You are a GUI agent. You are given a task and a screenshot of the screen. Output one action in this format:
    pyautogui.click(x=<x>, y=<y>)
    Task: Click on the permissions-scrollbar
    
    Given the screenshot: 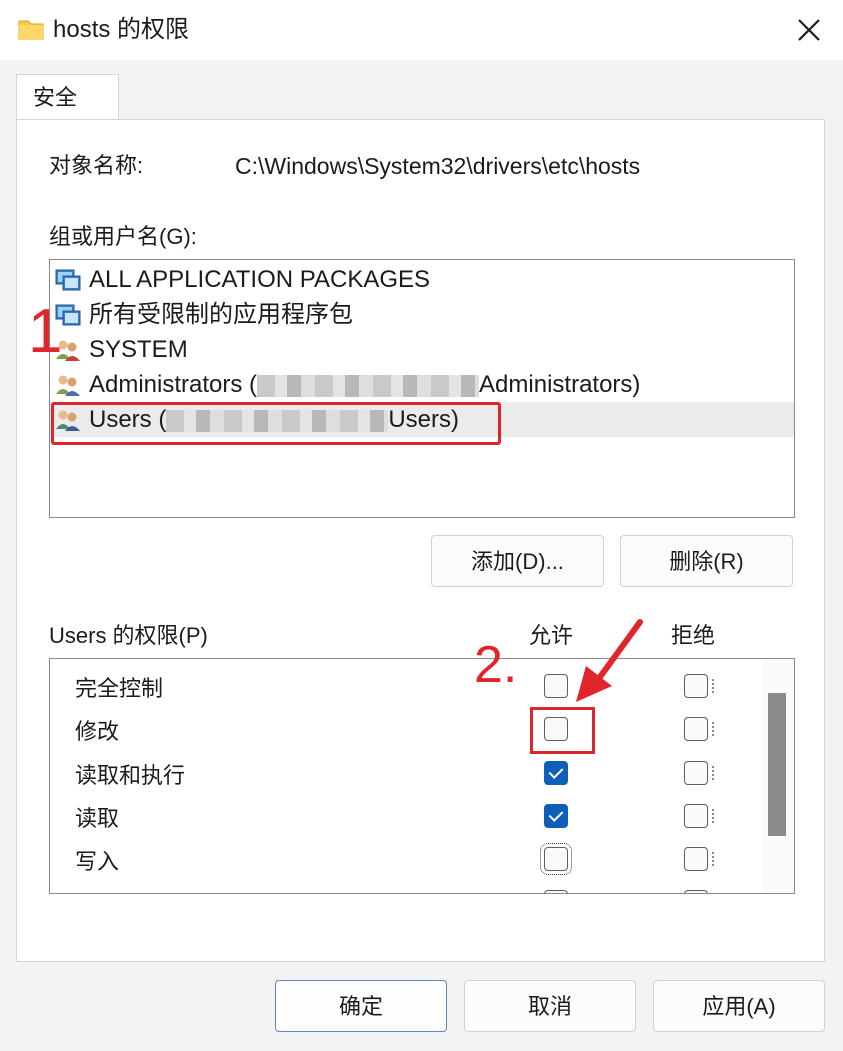 What is the action you would take?
    pyautogui.click(x=778, y=776)
    